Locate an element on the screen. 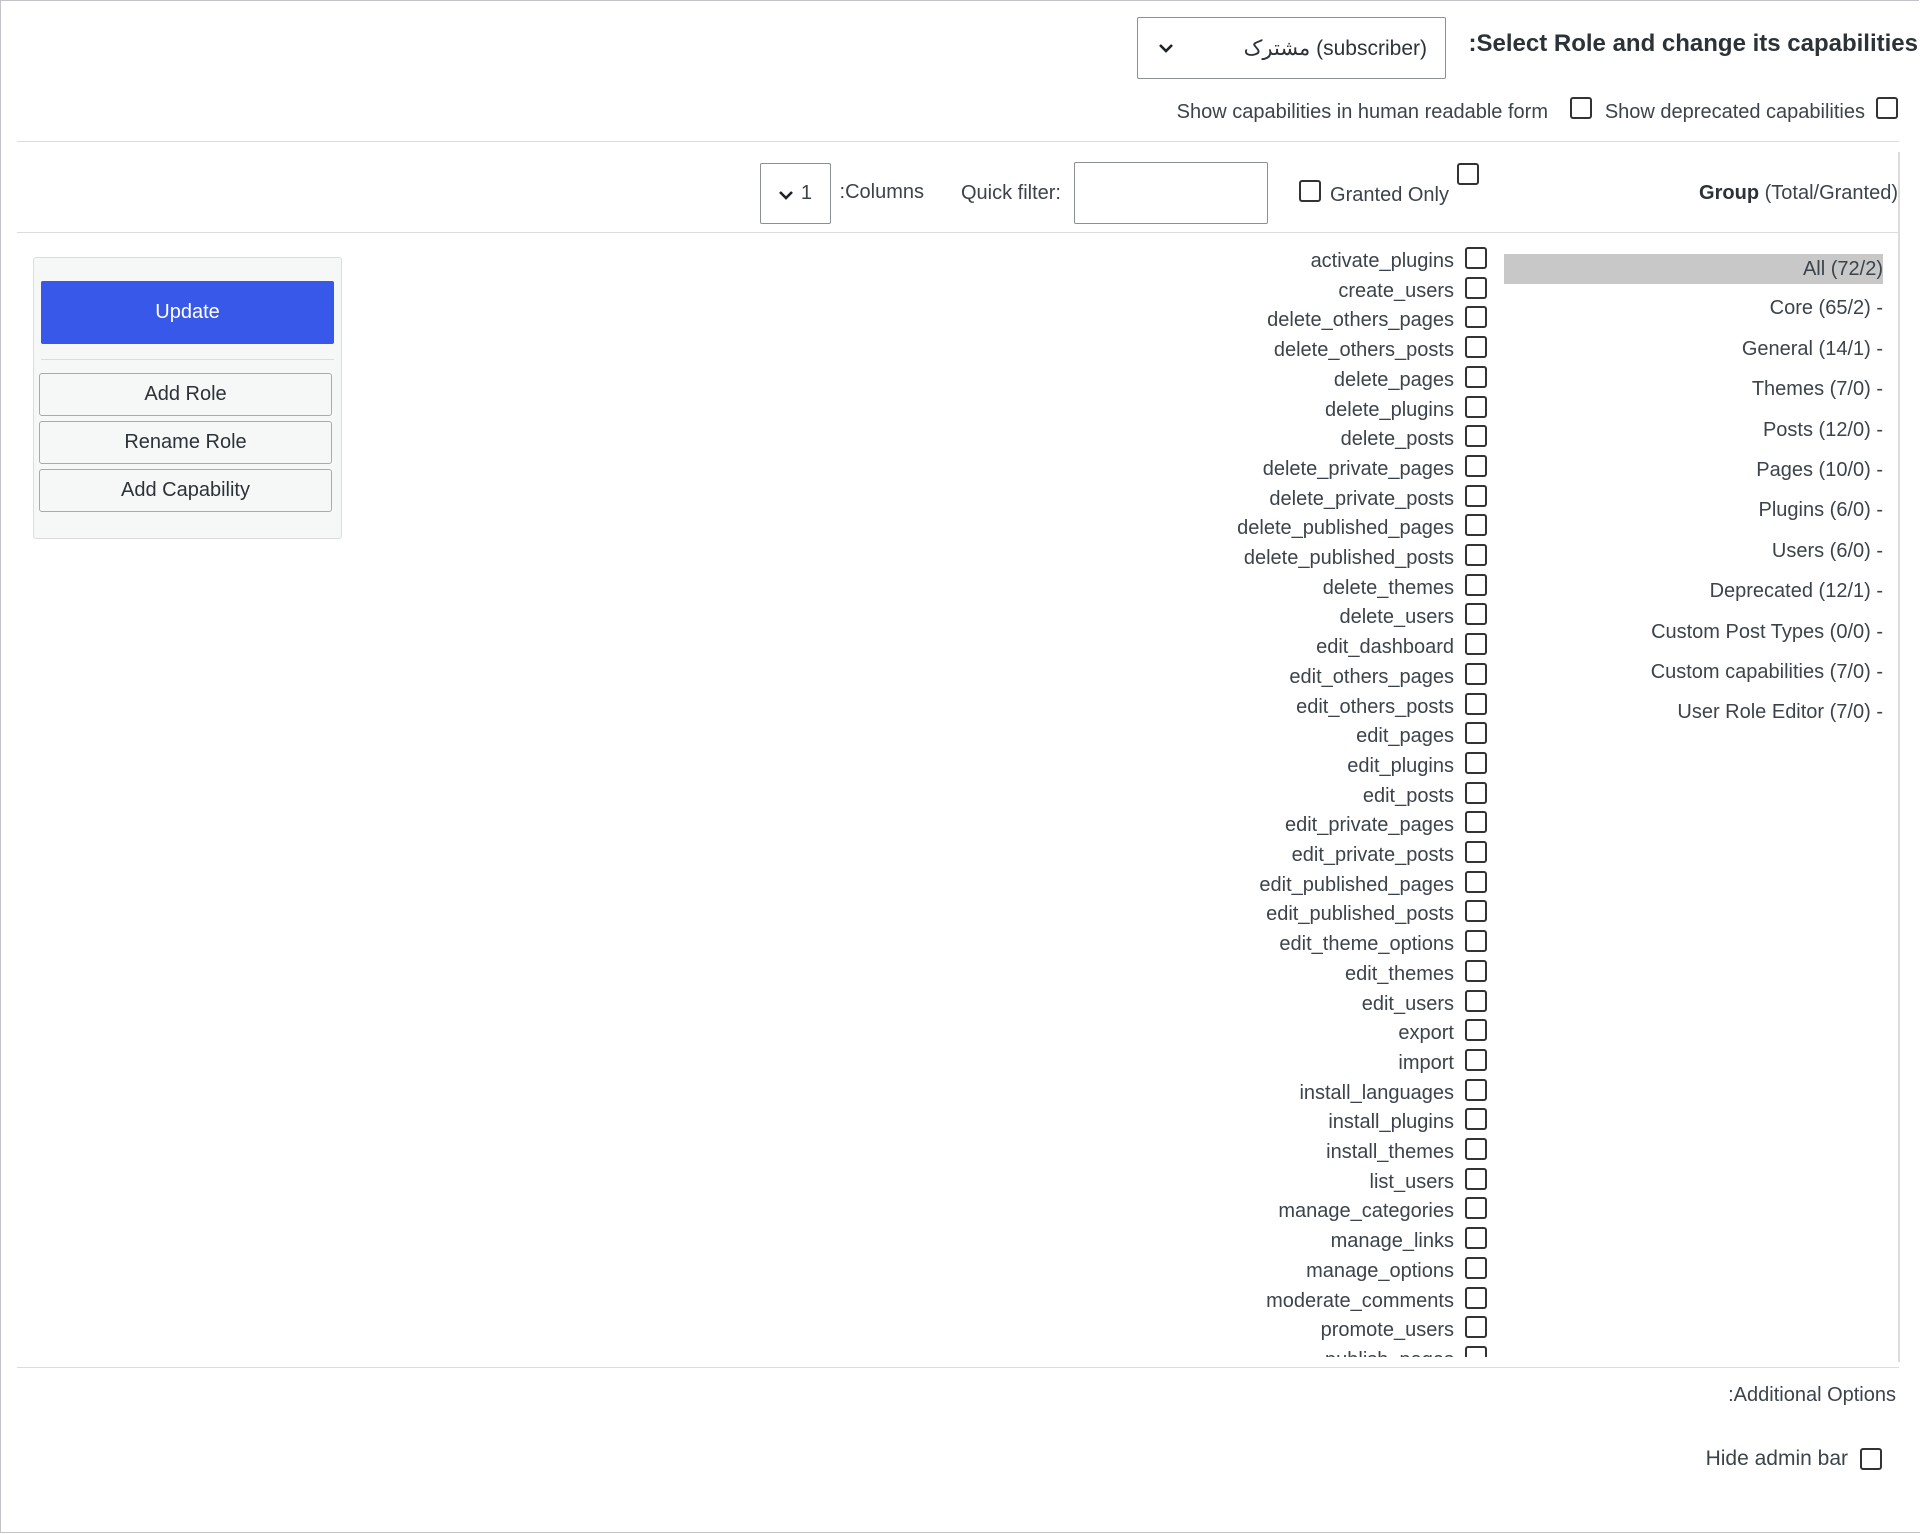 This screenshot has height=1534, width=1920. columns-select: 1 is located at coordinates (795, 193).